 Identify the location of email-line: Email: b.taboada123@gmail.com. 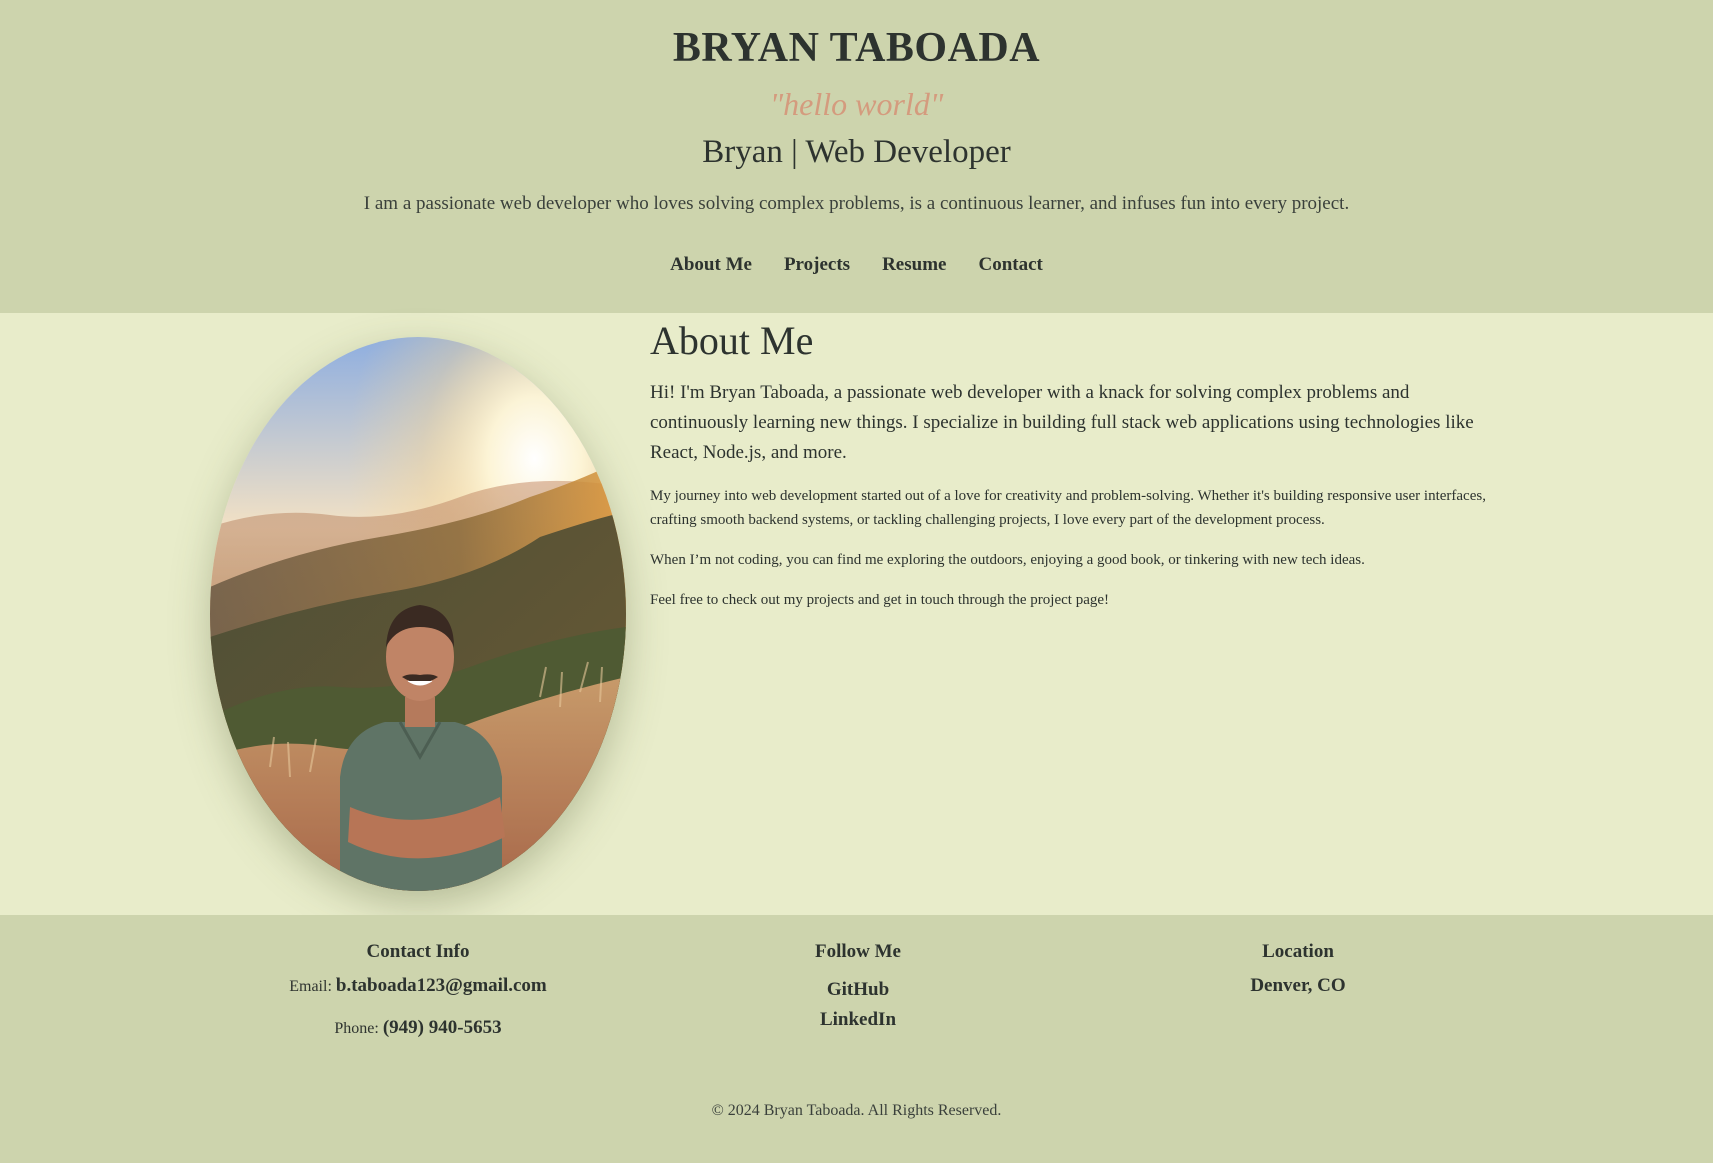
(418, 986).